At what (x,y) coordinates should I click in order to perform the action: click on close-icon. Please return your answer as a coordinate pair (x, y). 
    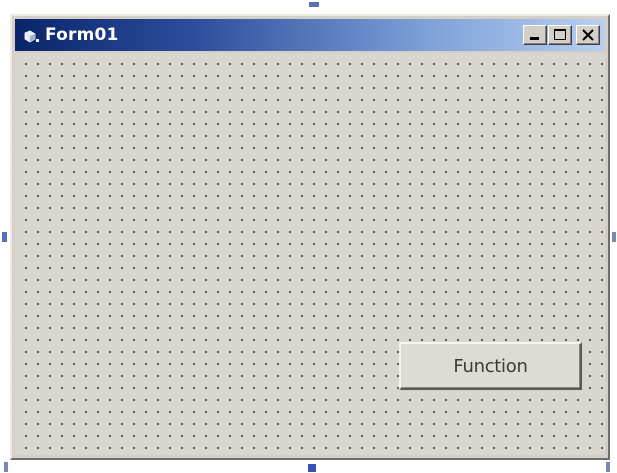
    Looking at the image, I should click on (588, 35).